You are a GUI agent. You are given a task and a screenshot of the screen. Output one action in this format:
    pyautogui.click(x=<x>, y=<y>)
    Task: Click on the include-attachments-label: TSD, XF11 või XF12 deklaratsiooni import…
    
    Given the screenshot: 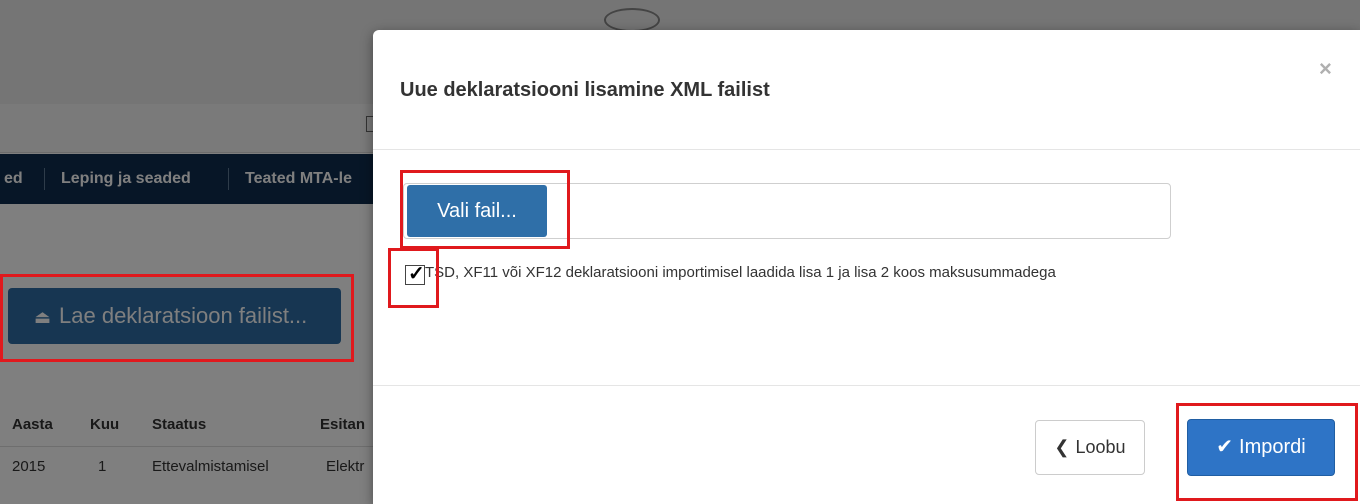 What is the action you would take?
    pyautogui.click(x=740, y=272)
    